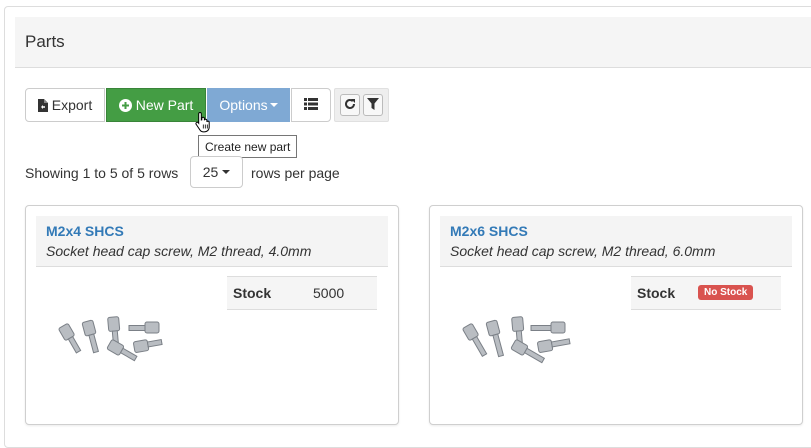 Image resolution: width=811 pixels, height=448 pixels. What do you see at coordinates (583, 251) in the screenshot?
I see `part-description: Socket head cap screw, M2 thread, 6.0mm` at bounding box center [583, 251].